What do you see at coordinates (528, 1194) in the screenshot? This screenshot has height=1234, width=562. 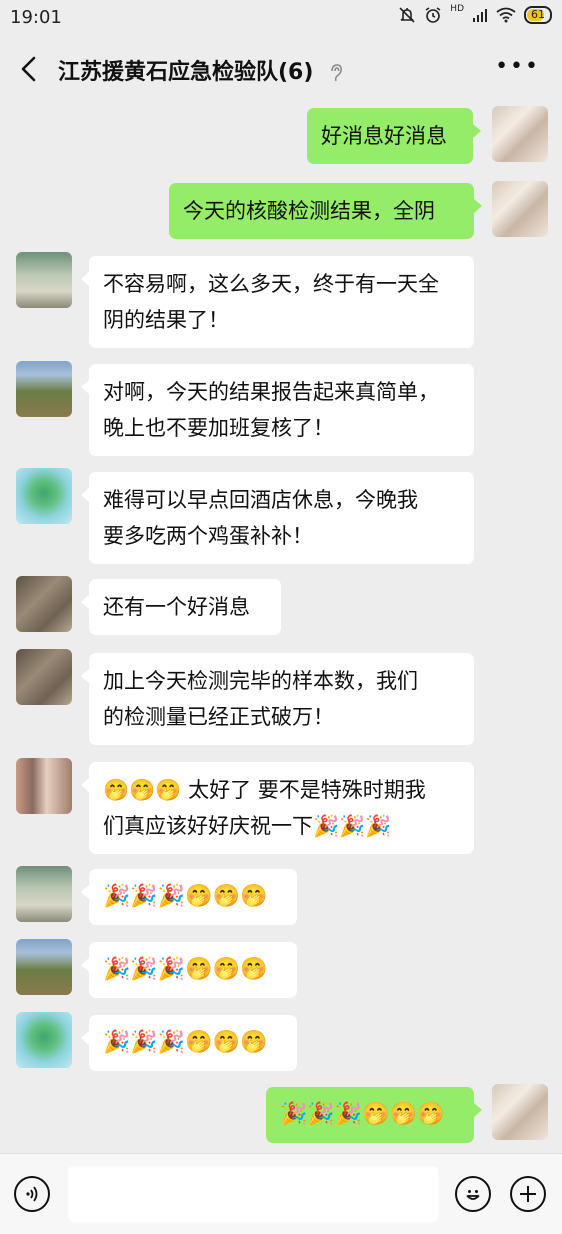 I see `plus-icon` at bounding box center [528, 1194].